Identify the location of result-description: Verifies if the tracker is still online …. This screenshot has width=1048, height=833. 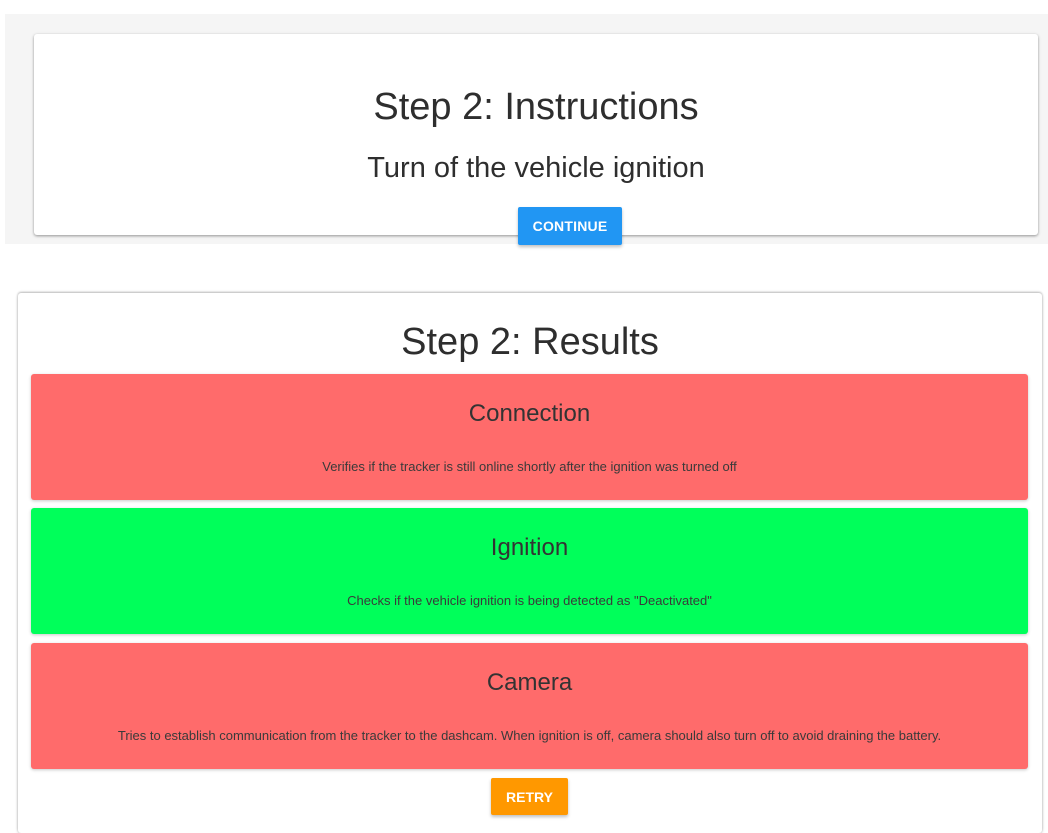
(529, 466).